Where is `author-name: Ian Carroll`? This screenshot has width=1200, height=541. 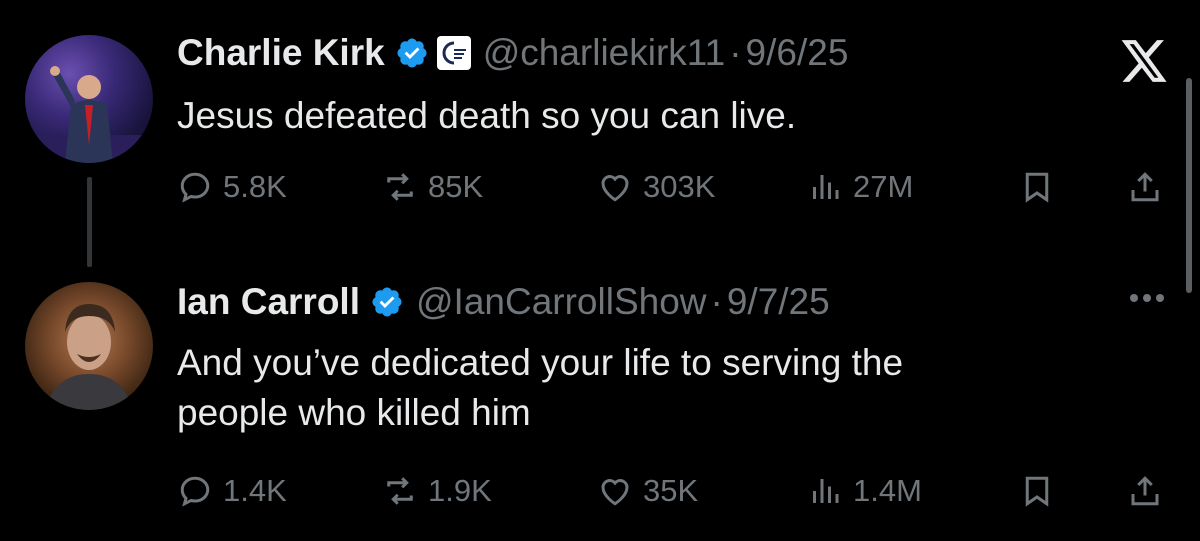 author-name: Ian Carroll is located at coordinates (268, 302).